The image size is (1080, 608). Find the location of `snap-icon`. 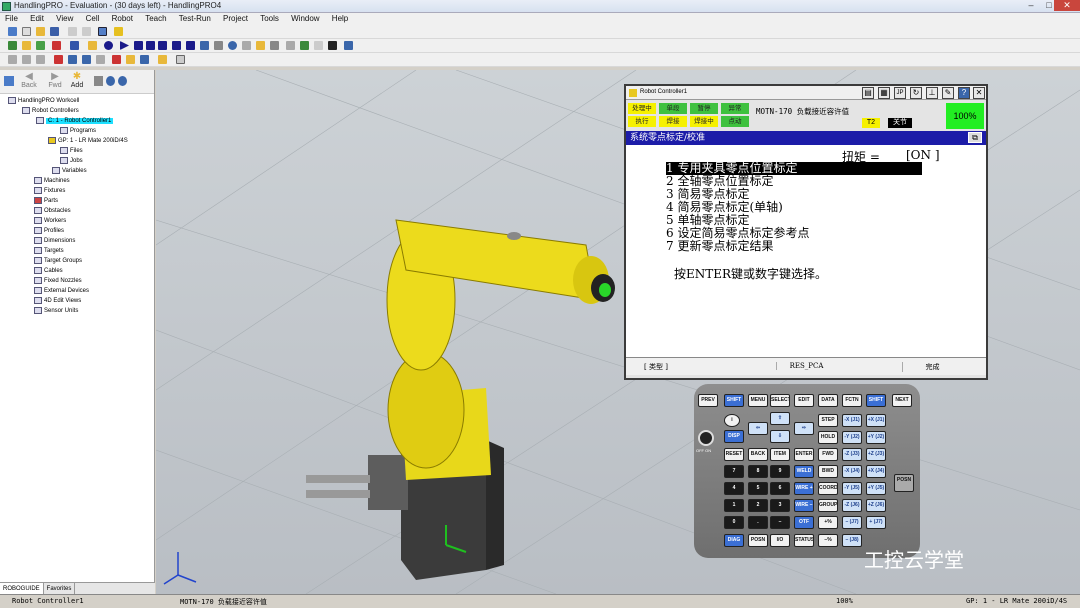

snap-icon is located at coordinates (144, 59).